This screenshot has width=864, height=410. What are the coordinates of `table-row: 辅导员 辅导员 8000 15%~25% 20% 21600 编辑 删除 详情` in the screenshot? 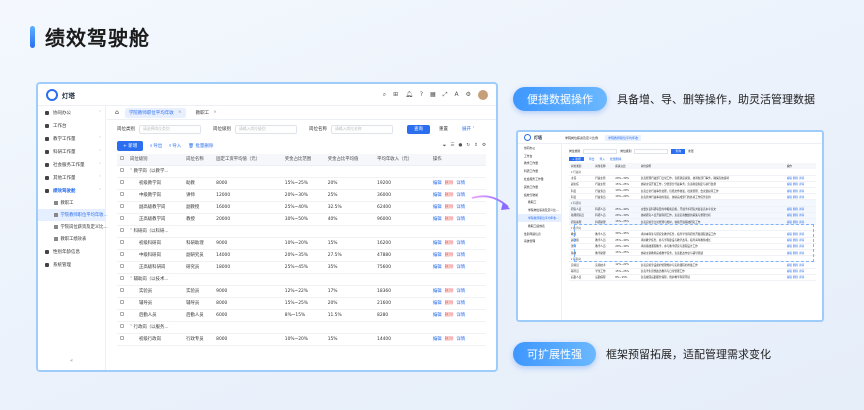 It's located at (301, 303).